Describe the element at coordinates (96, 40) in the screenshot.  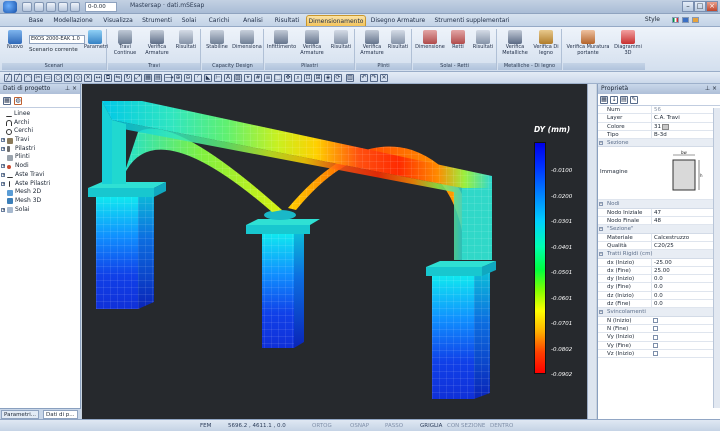
I see `parametri-button: Parametri` at that location.